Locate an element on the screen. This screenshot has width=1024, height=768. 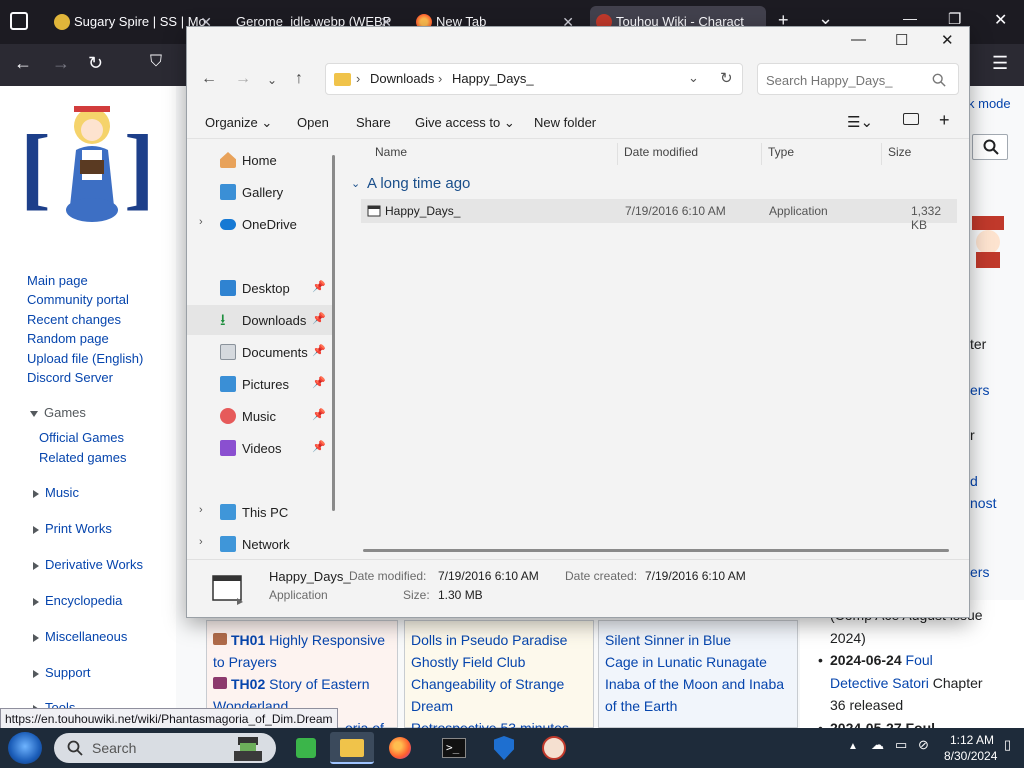
taskbar-app-defender is located at coordinates (504, 748).